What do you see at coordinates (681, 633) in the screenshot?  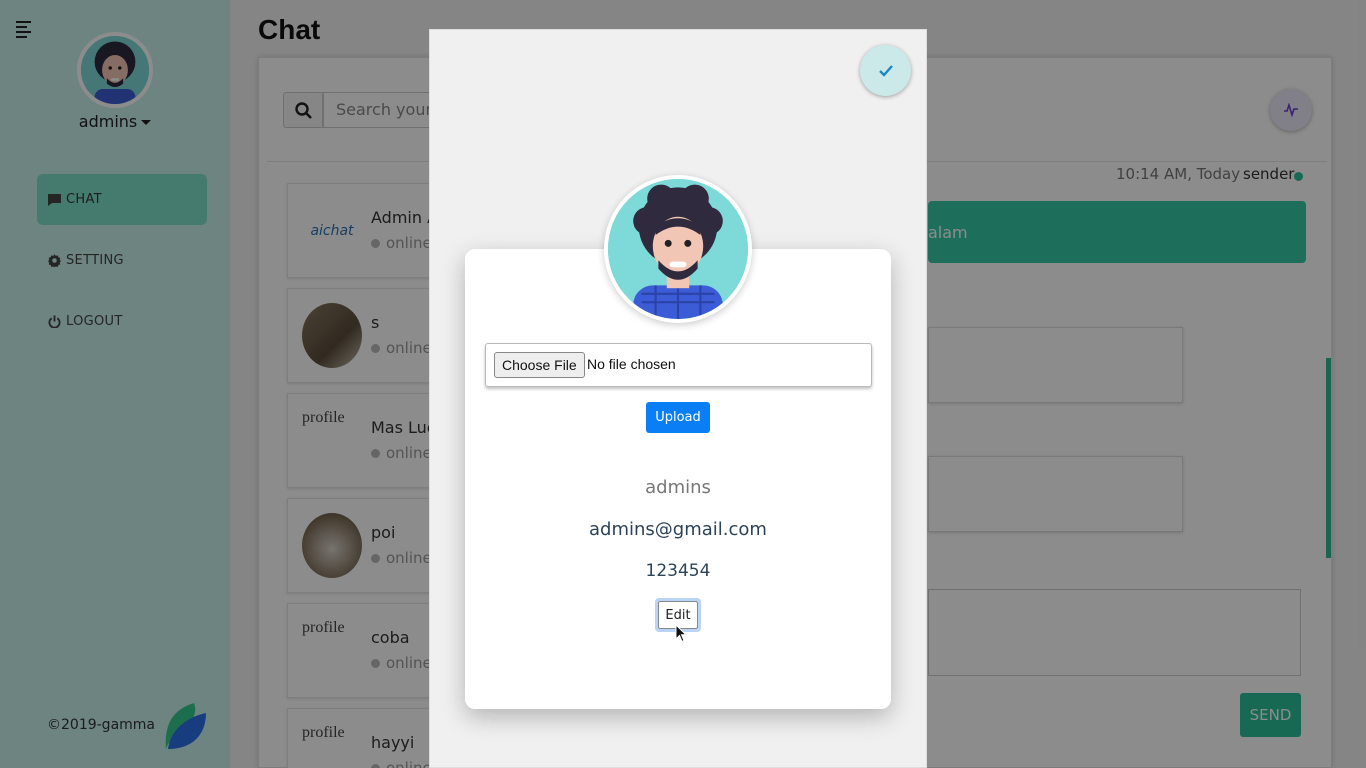 I see `mouse-cursor-icon` at bounding box center [681, 633].